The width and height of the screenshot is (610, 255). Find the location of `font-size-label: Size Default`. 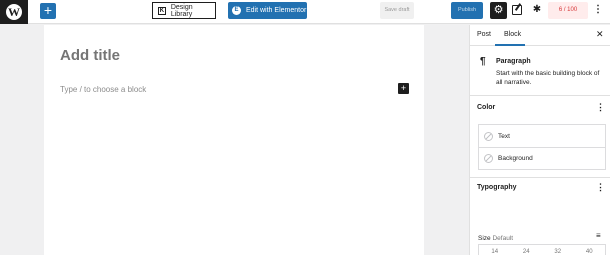

font-size-label: Size Default is located at coordinates (495, 238).